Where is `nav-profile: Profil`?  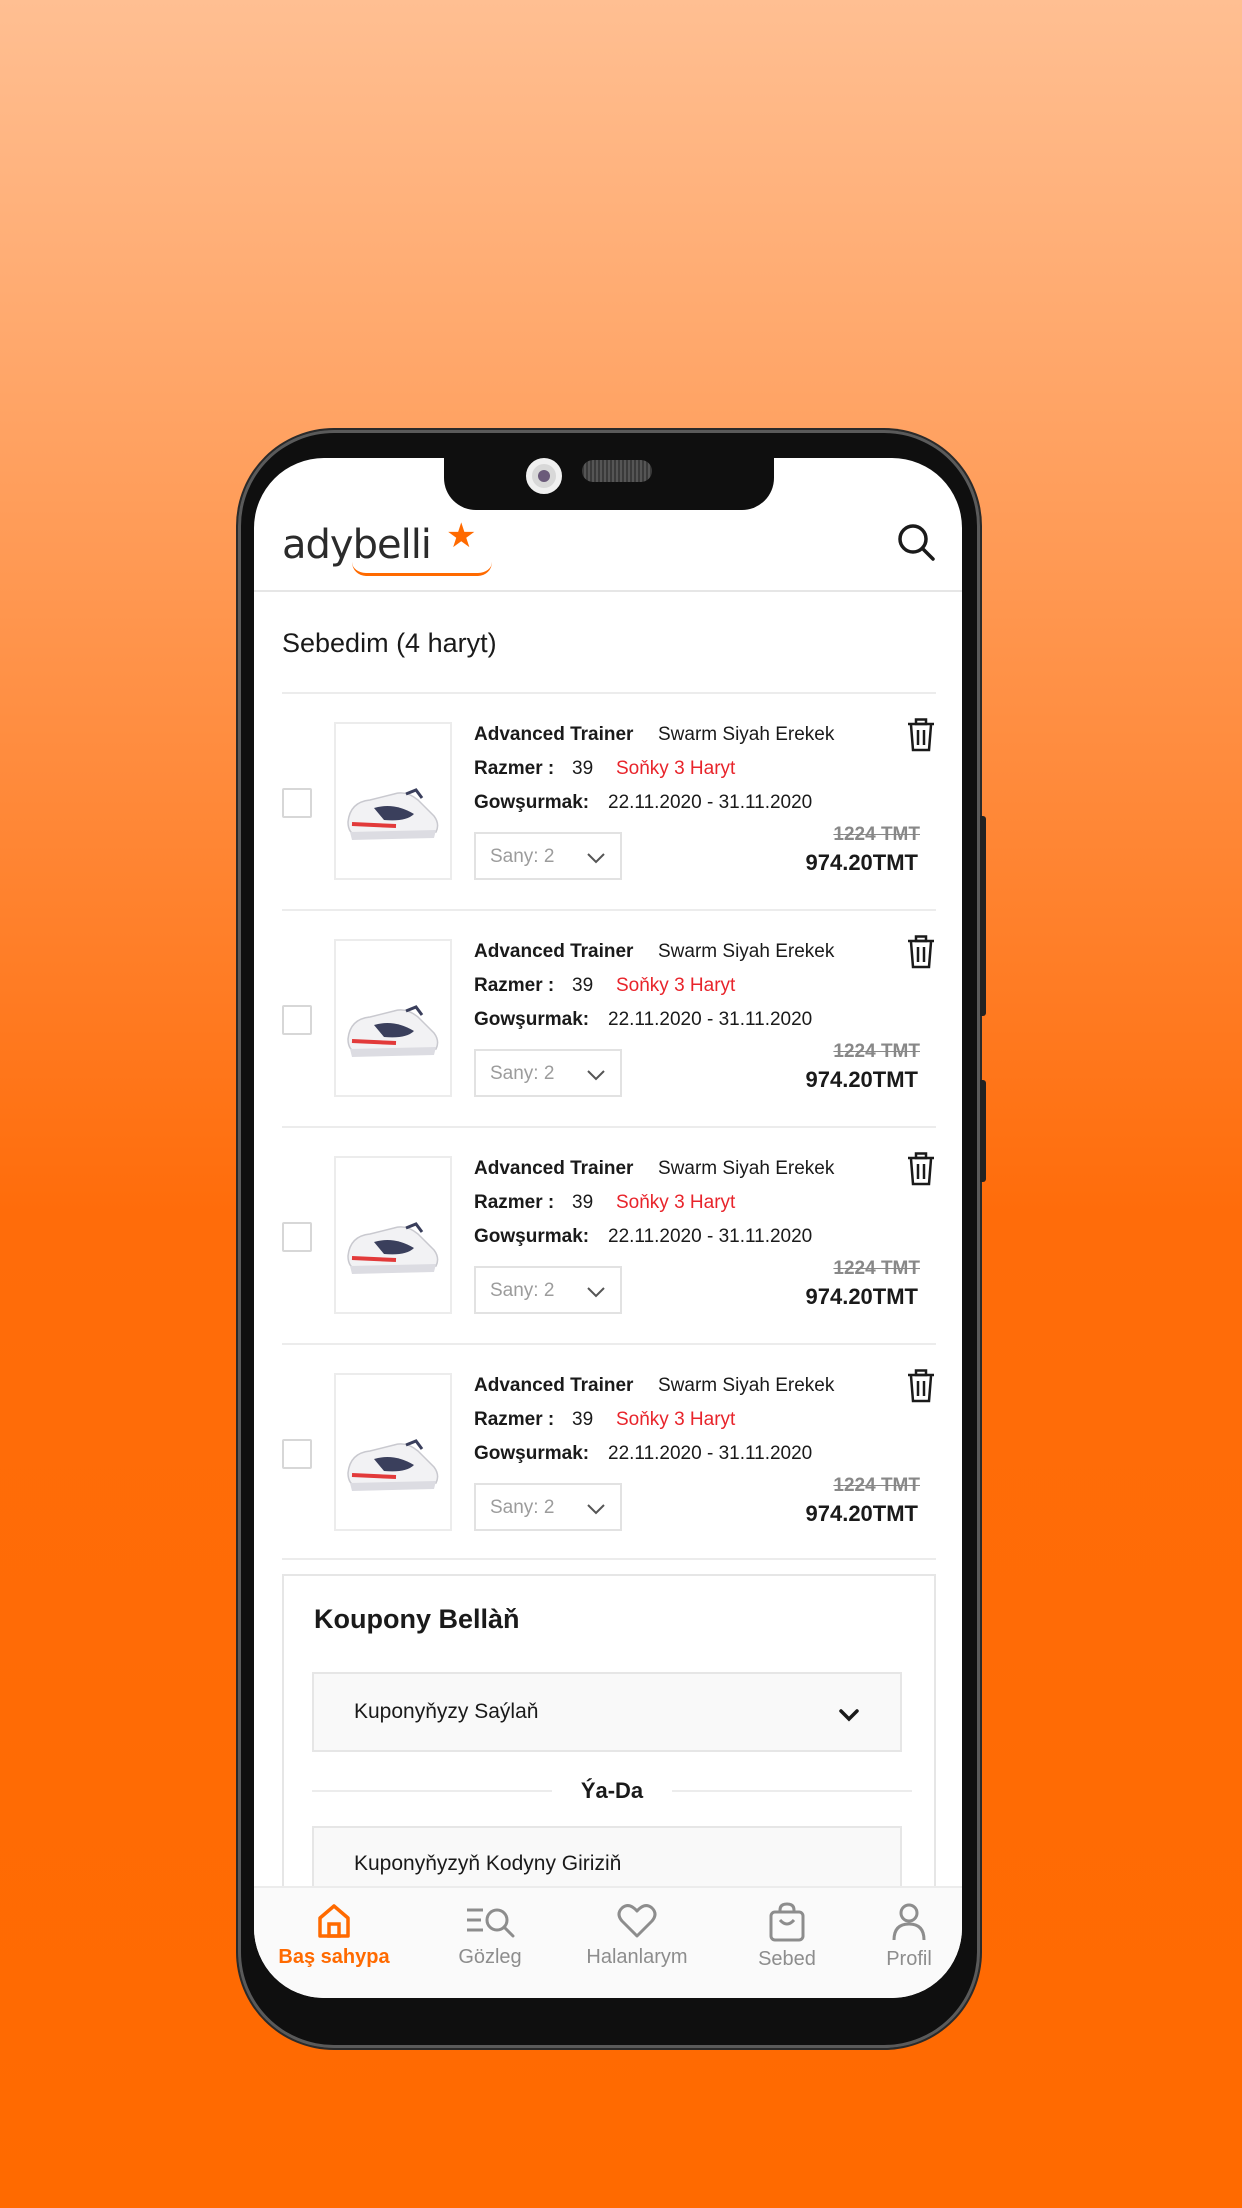 nav-profile: Profil is located at coordinates (909, 1936).